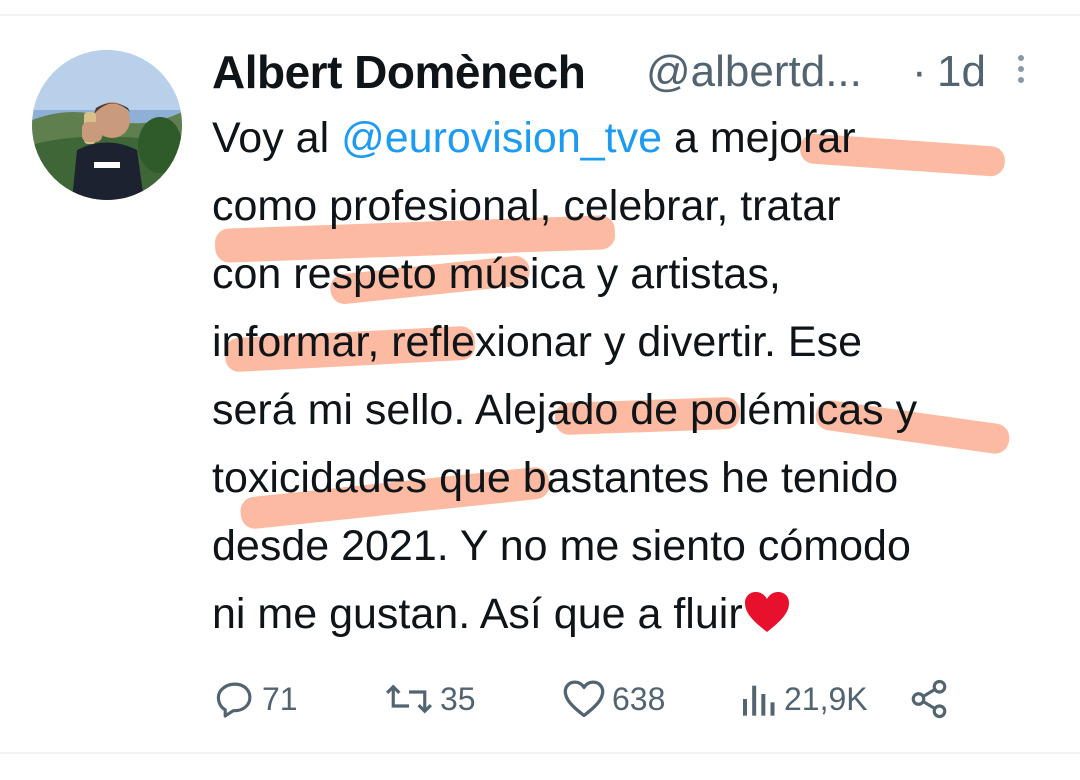  I want to click on tweet-text-segment: Voy al, so click(277, 138).